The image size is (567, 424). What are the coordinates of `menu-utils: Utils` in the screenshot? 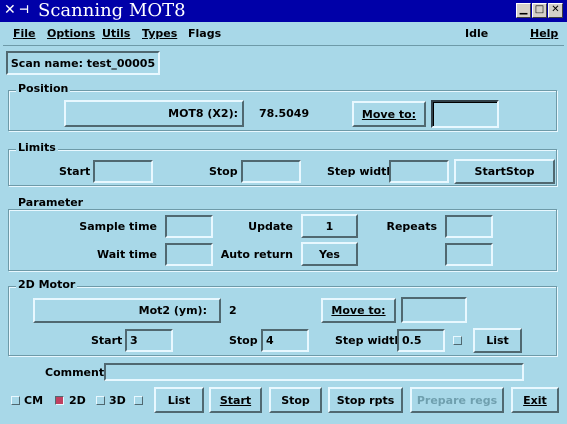 It's located at (116, 34).